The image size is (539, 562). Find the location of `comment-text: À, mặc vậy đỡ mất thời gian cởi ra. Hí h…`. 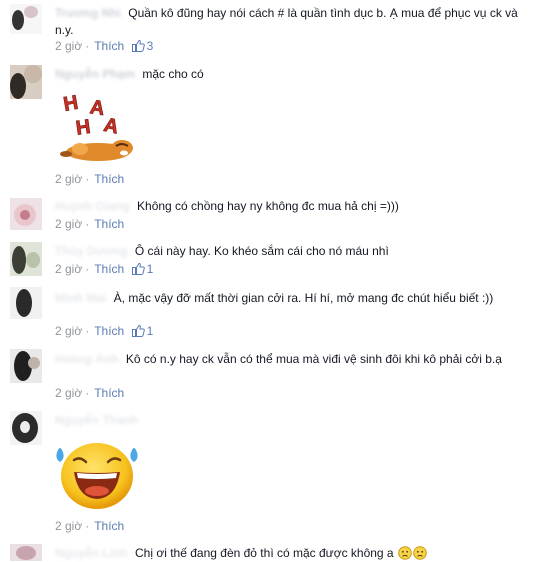

comment-text: À, mặc vậy đỡ mất thời gian cởi ra. Hí h… is located at coordinates (303, 298).